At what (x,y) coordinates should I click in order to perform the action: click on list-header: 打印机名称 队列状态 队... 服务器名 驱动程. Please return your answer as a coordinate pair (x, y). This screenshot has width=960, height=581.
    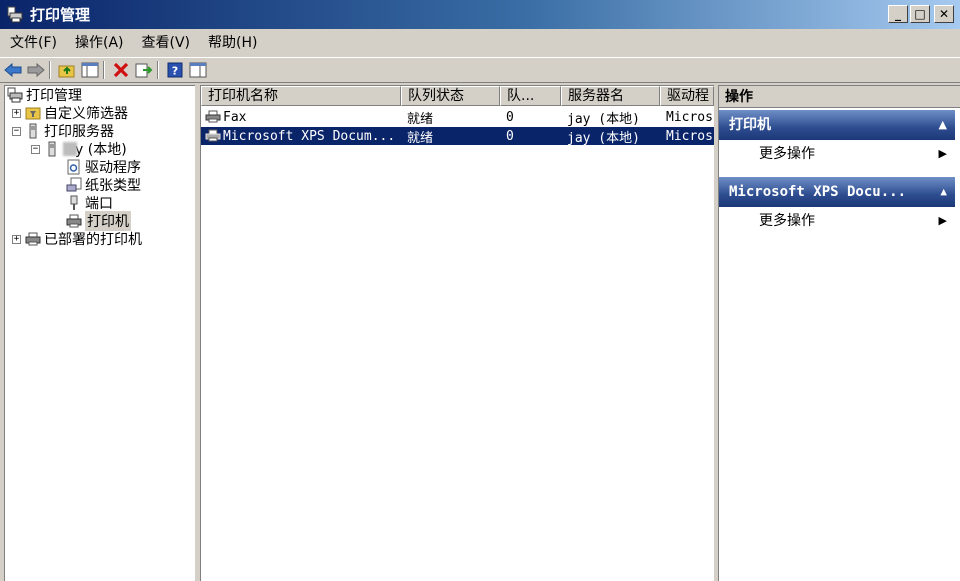
    Looking at the image, I should click on (457, 96).